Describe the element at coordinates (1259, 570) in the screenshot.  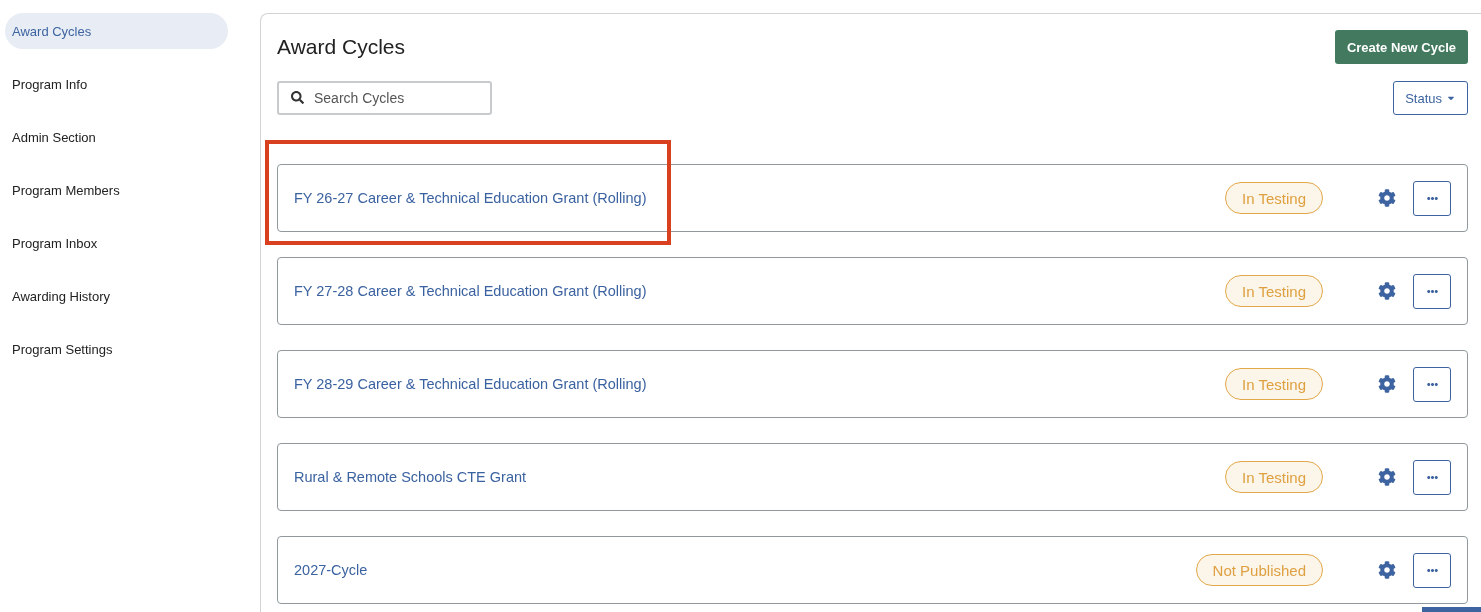
I see `status-badge: Not Published` at that location.